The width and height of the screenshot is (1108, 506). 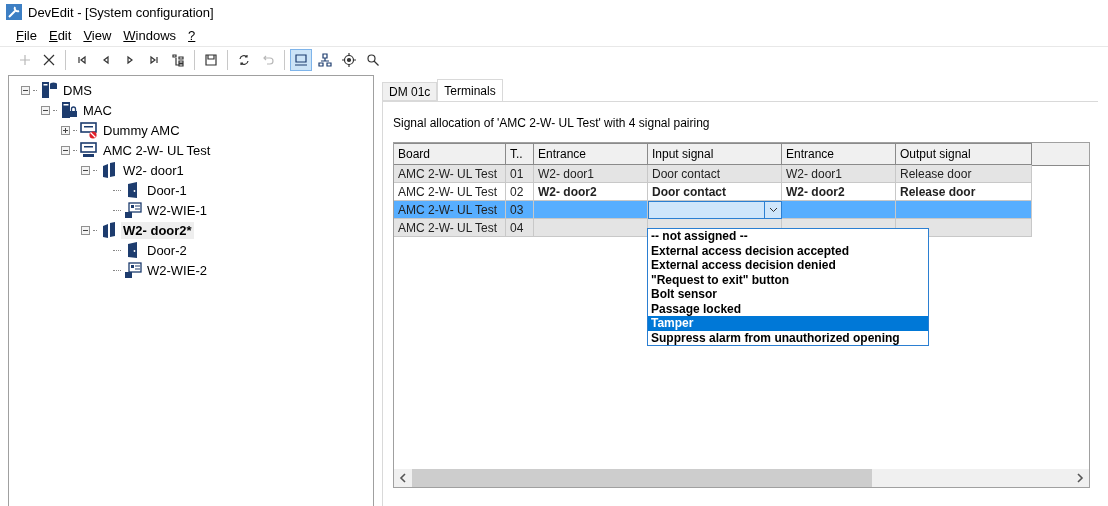 I want to click on window-title: DevEdit - [System configuration], so click(x=121, y=12).